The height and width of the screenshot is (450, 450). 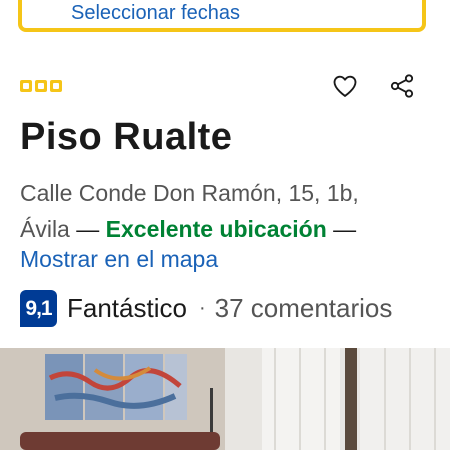 I want to click on review-summary: 9,1 Fantástico · 37 comentarios, so click(x=206, y=308).